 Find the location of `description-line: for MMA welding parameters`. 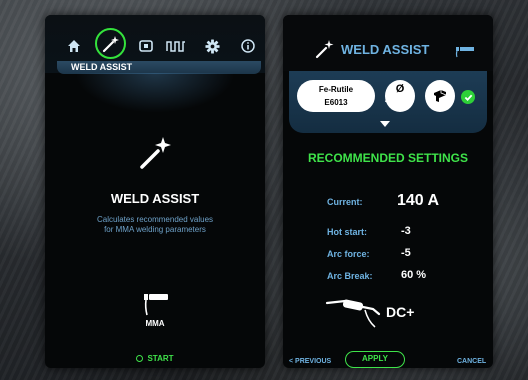

description-line: for MMA welding parameters is located at coordinates (155, 229).